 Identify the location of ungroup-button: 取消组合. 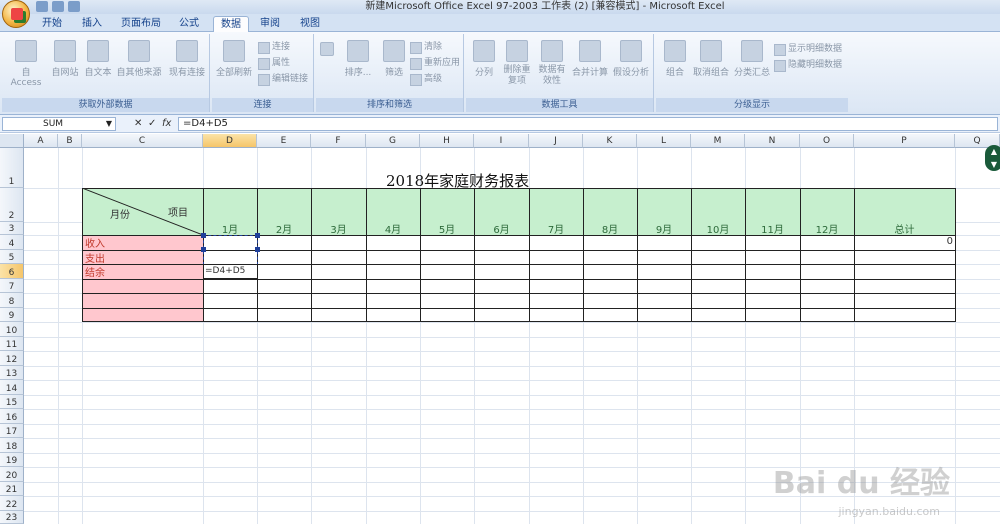
(711, 59).